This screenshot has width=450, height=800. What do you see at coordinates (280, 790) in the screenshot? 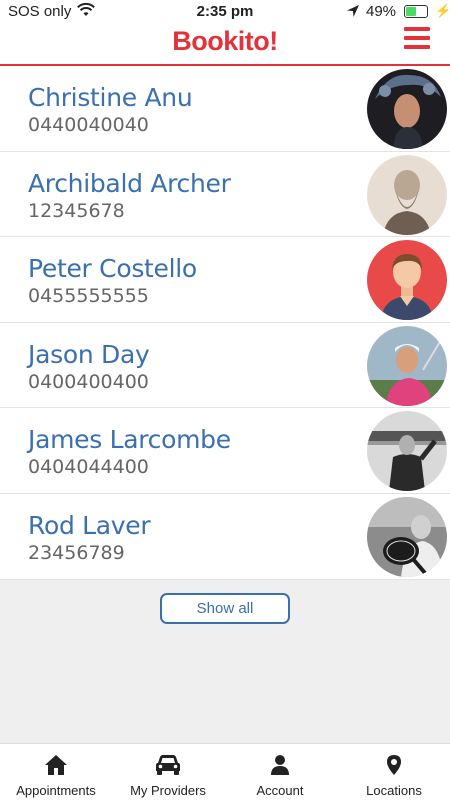
I see `tab-label: Account` at bounding box center [280, 790].